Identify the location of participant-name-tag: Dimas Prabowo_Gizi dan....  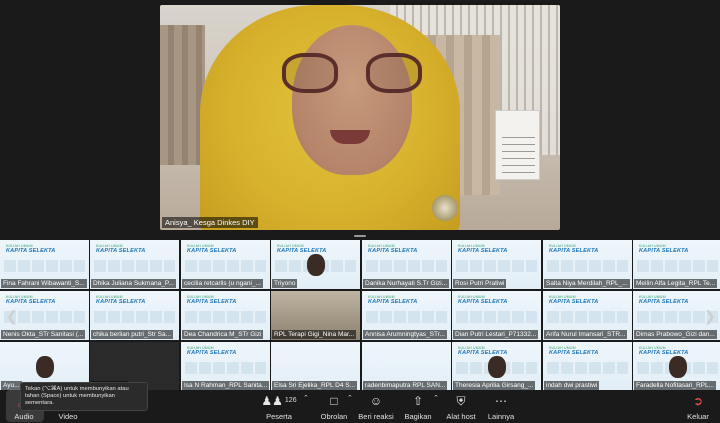
(675, 334).